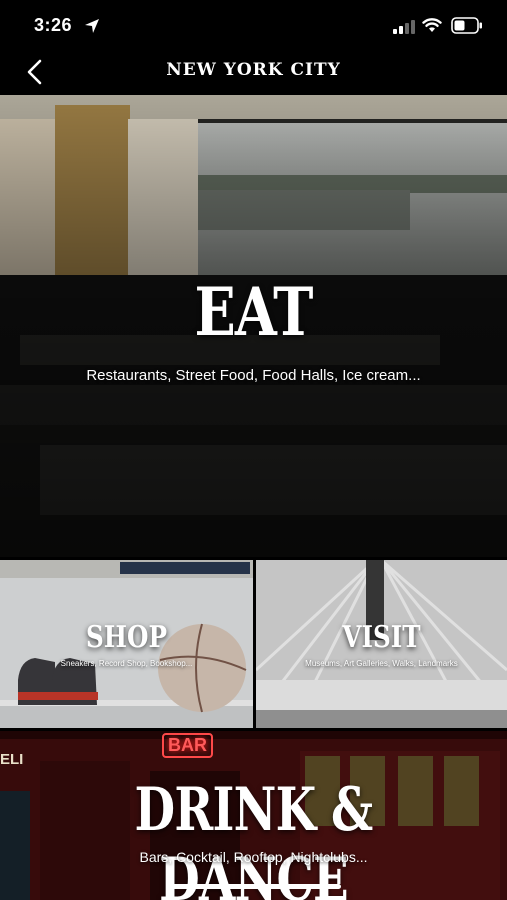 The image size is (507, 900). Describe the element at coordinates (466, 25) in the screenshot. I see `battery-icon` at that location.